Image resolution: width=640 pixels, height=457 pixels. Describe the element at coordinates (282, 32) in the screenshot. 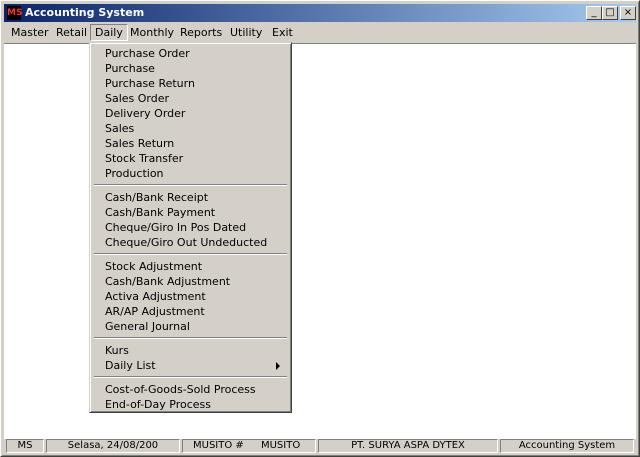

I see `menu-exit: Exit` at that location.